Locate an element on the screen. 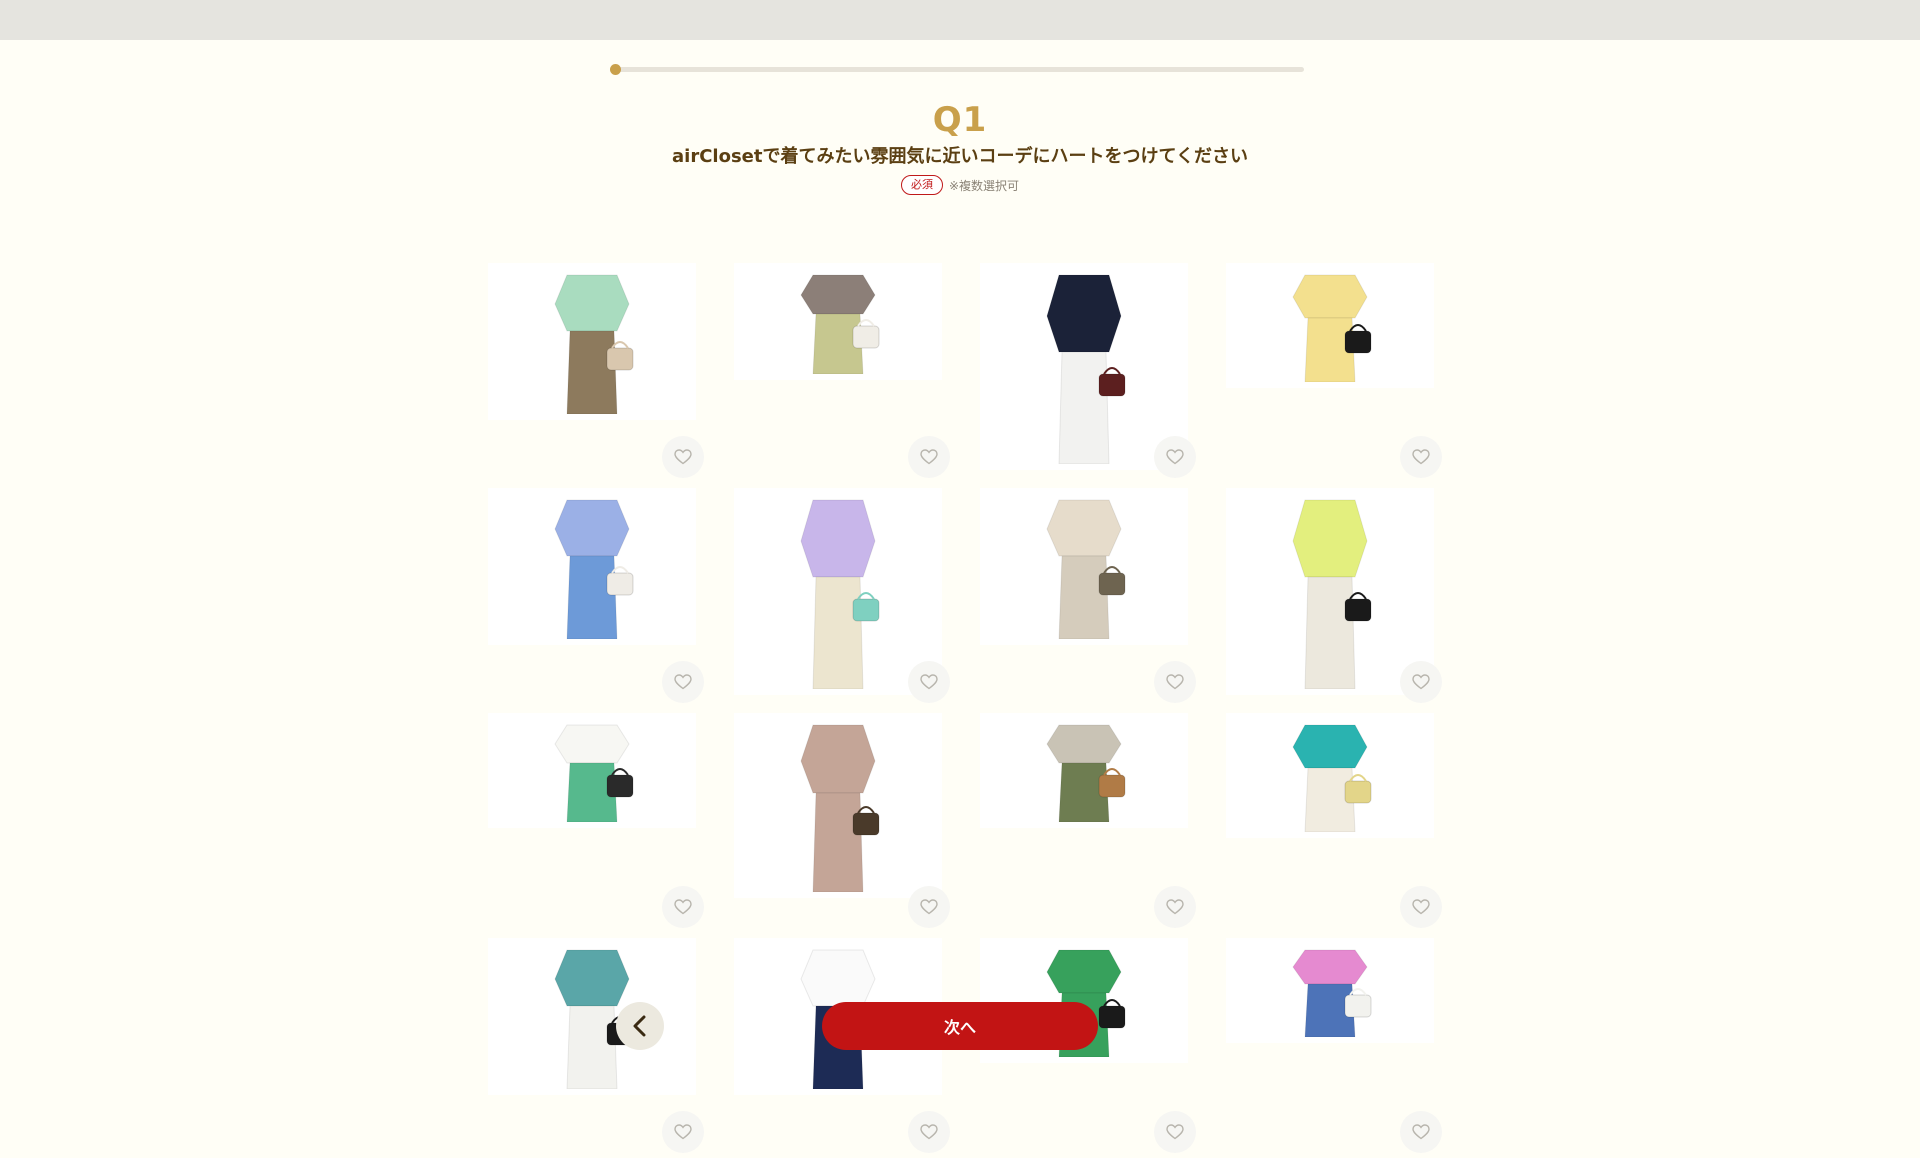 The image size is (1920, 1158). next-button: 次へ is located at coordinates (960, 1026).